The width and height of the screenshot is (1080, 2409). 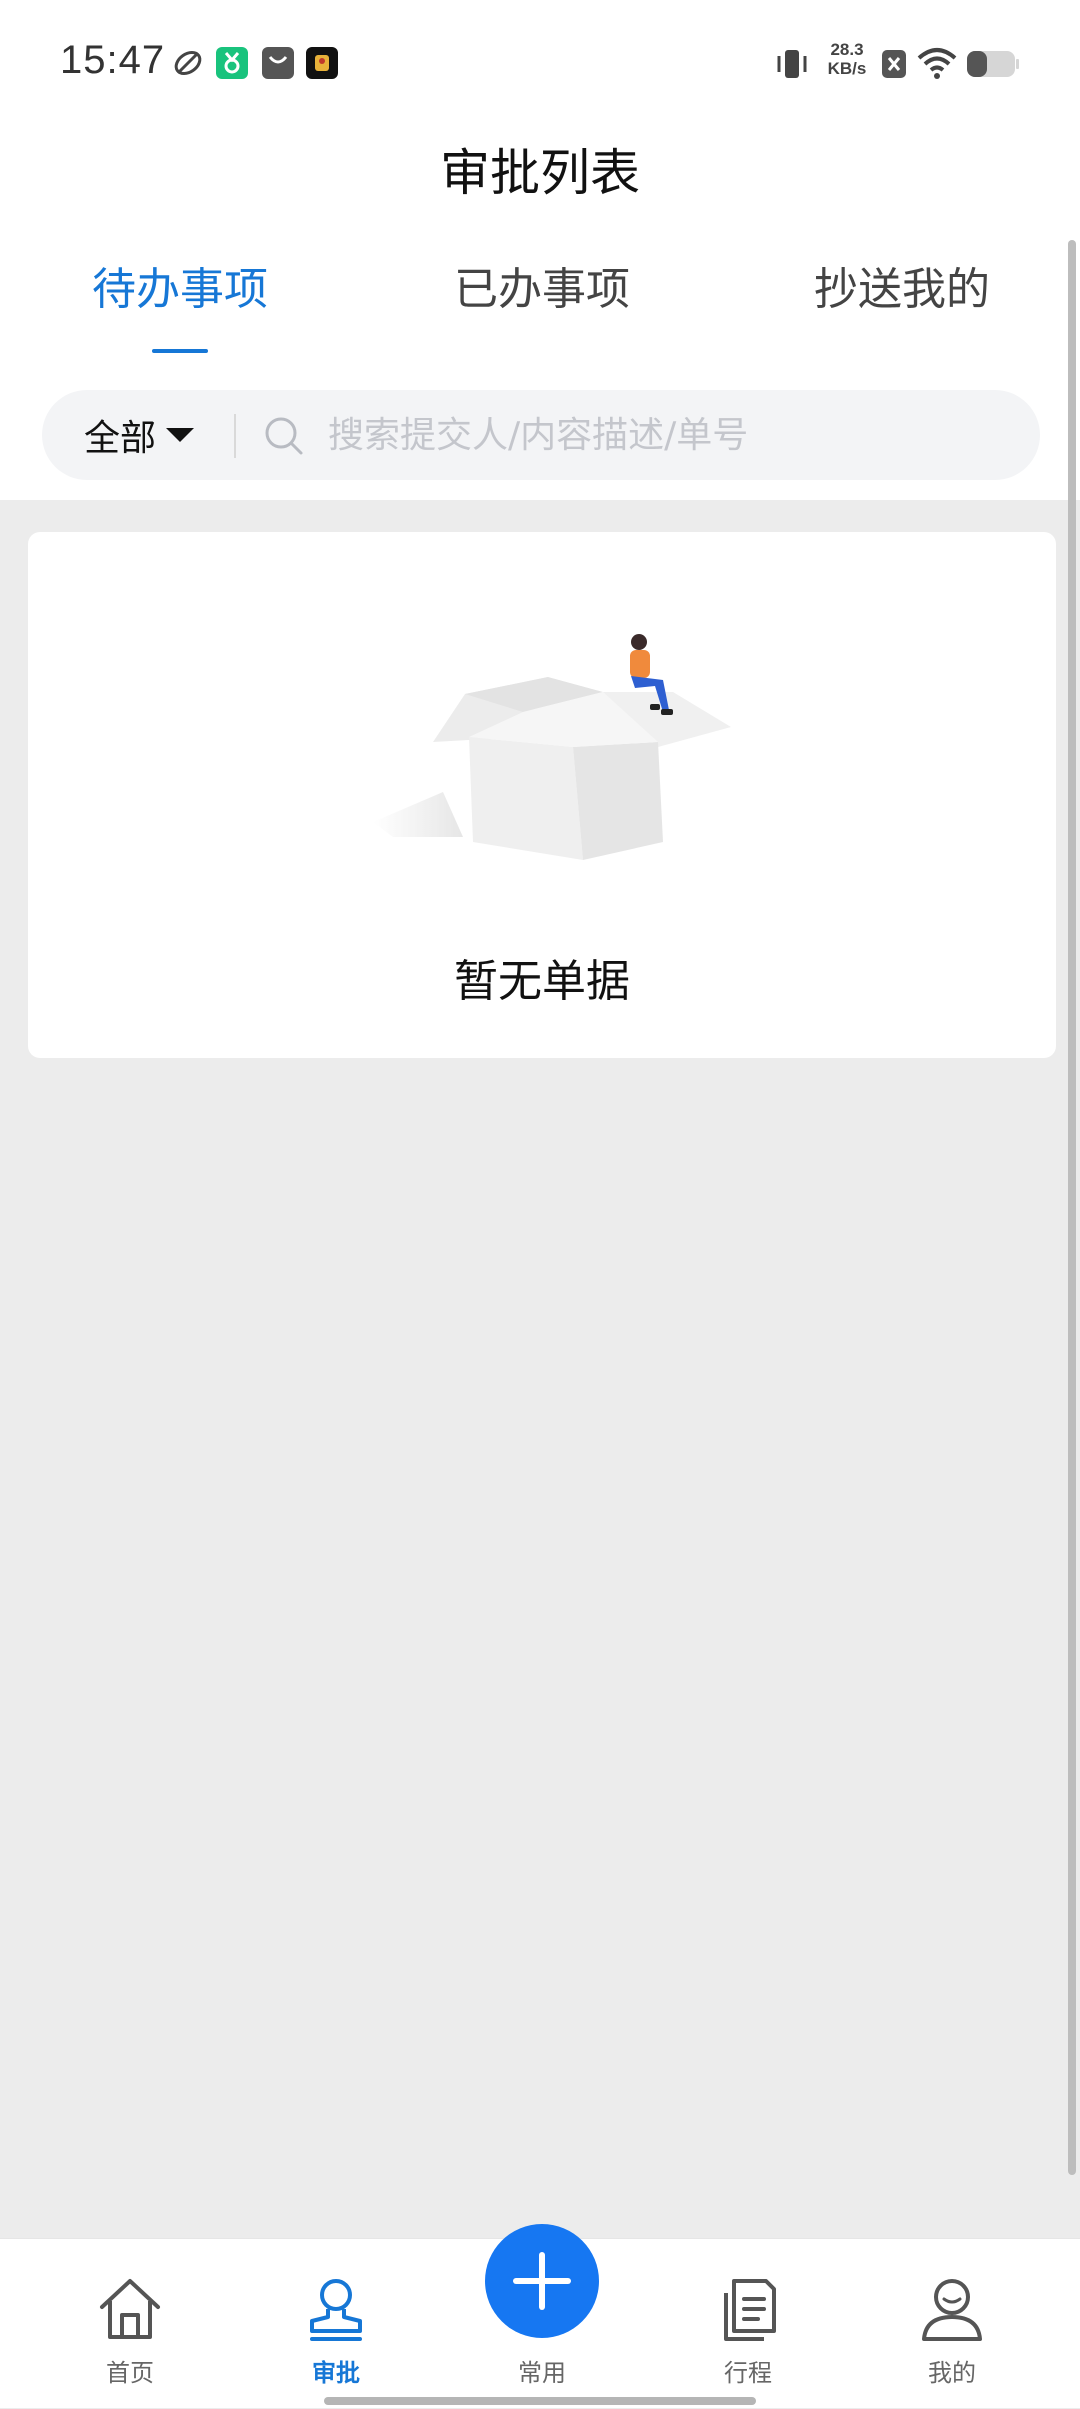 I want to click on filter-dropdown: 全部, so click(x=139, y=435).